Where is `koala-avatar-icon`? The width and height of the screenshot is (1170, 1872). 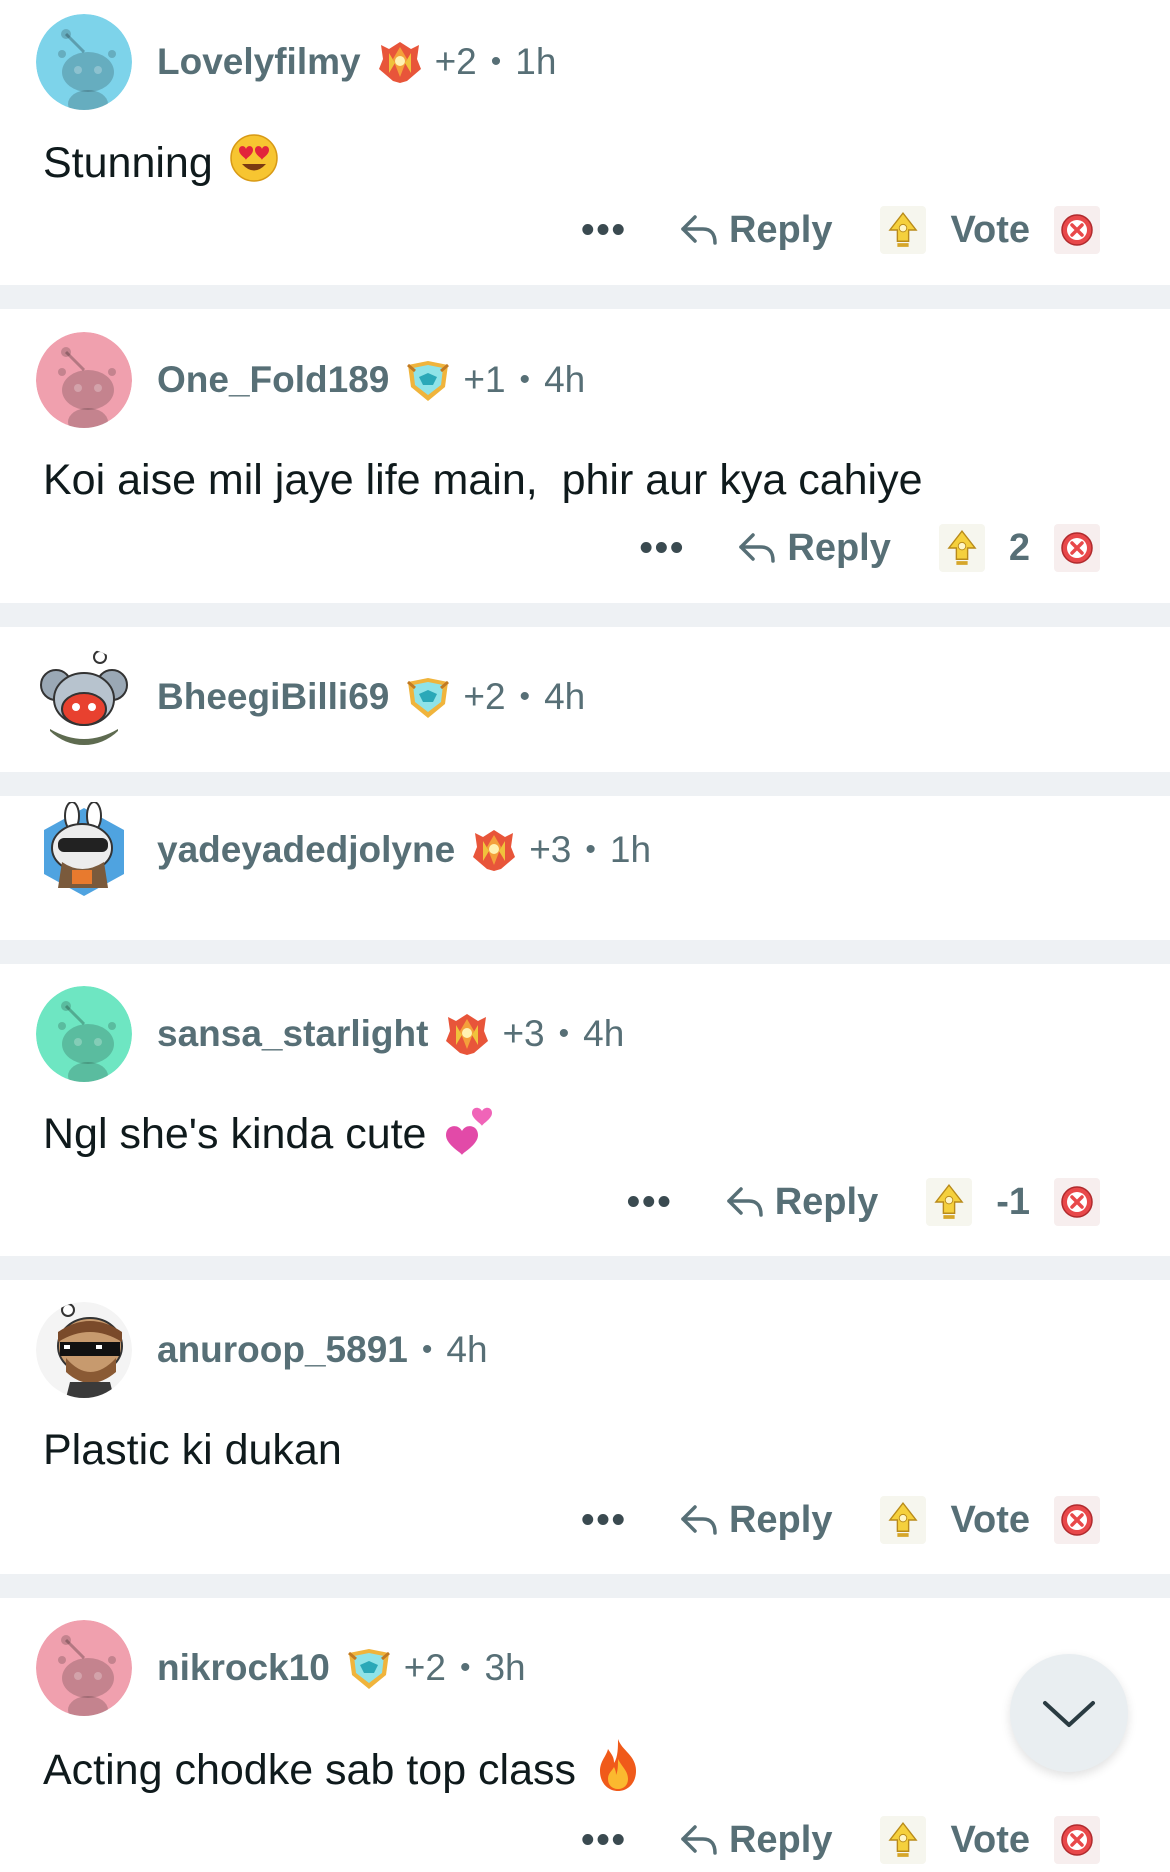 koala-avatar-icon is located at coordinates (84, 697).